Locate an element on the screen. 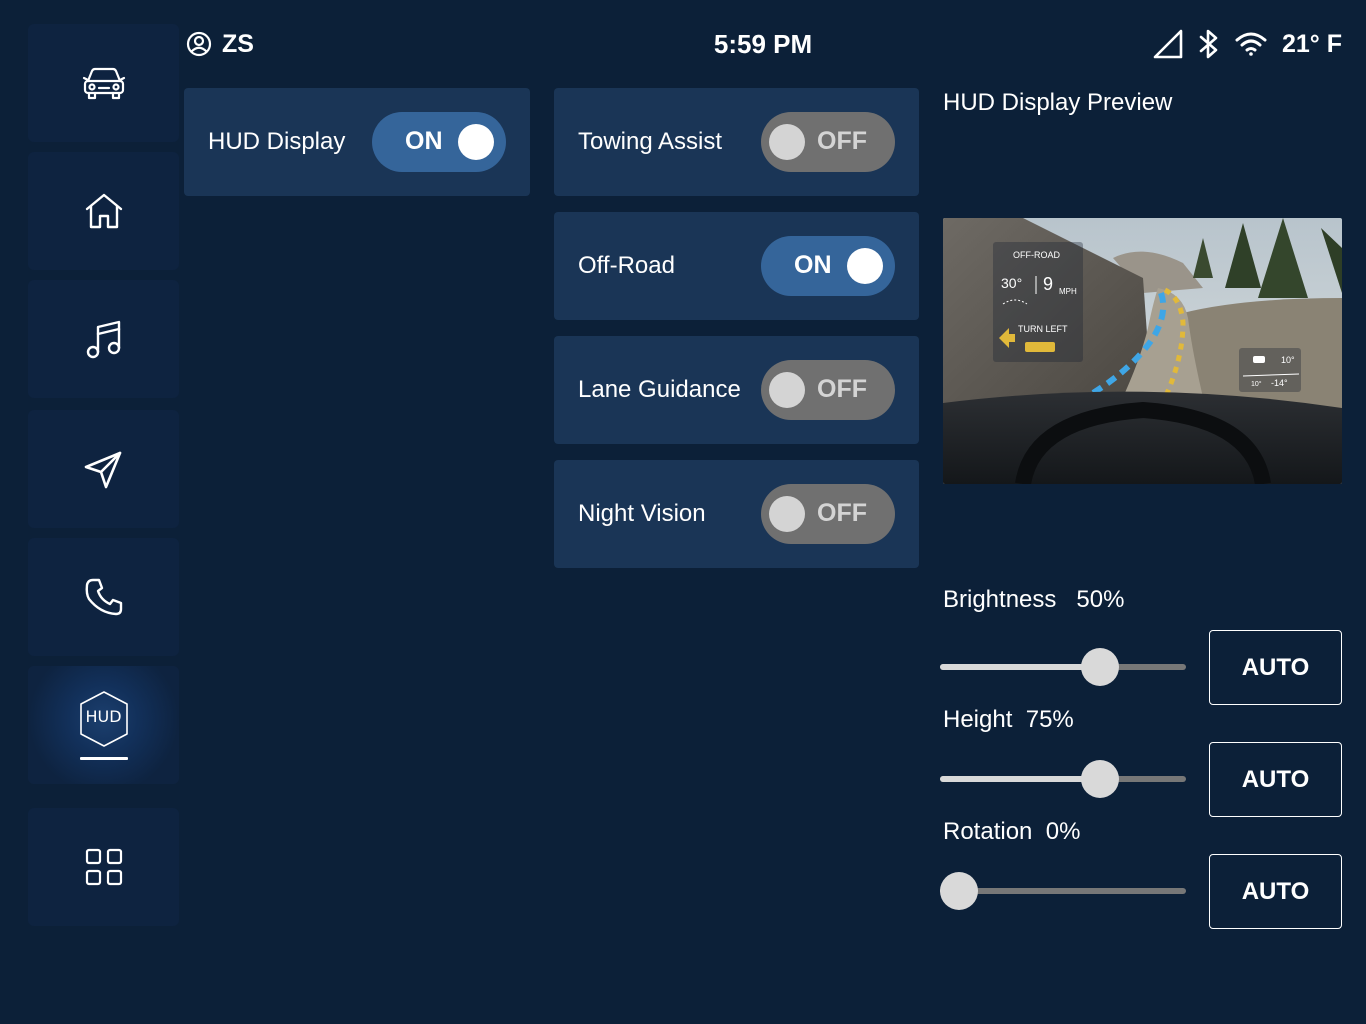  rotation-thumb is located at coordinates (959, 891).